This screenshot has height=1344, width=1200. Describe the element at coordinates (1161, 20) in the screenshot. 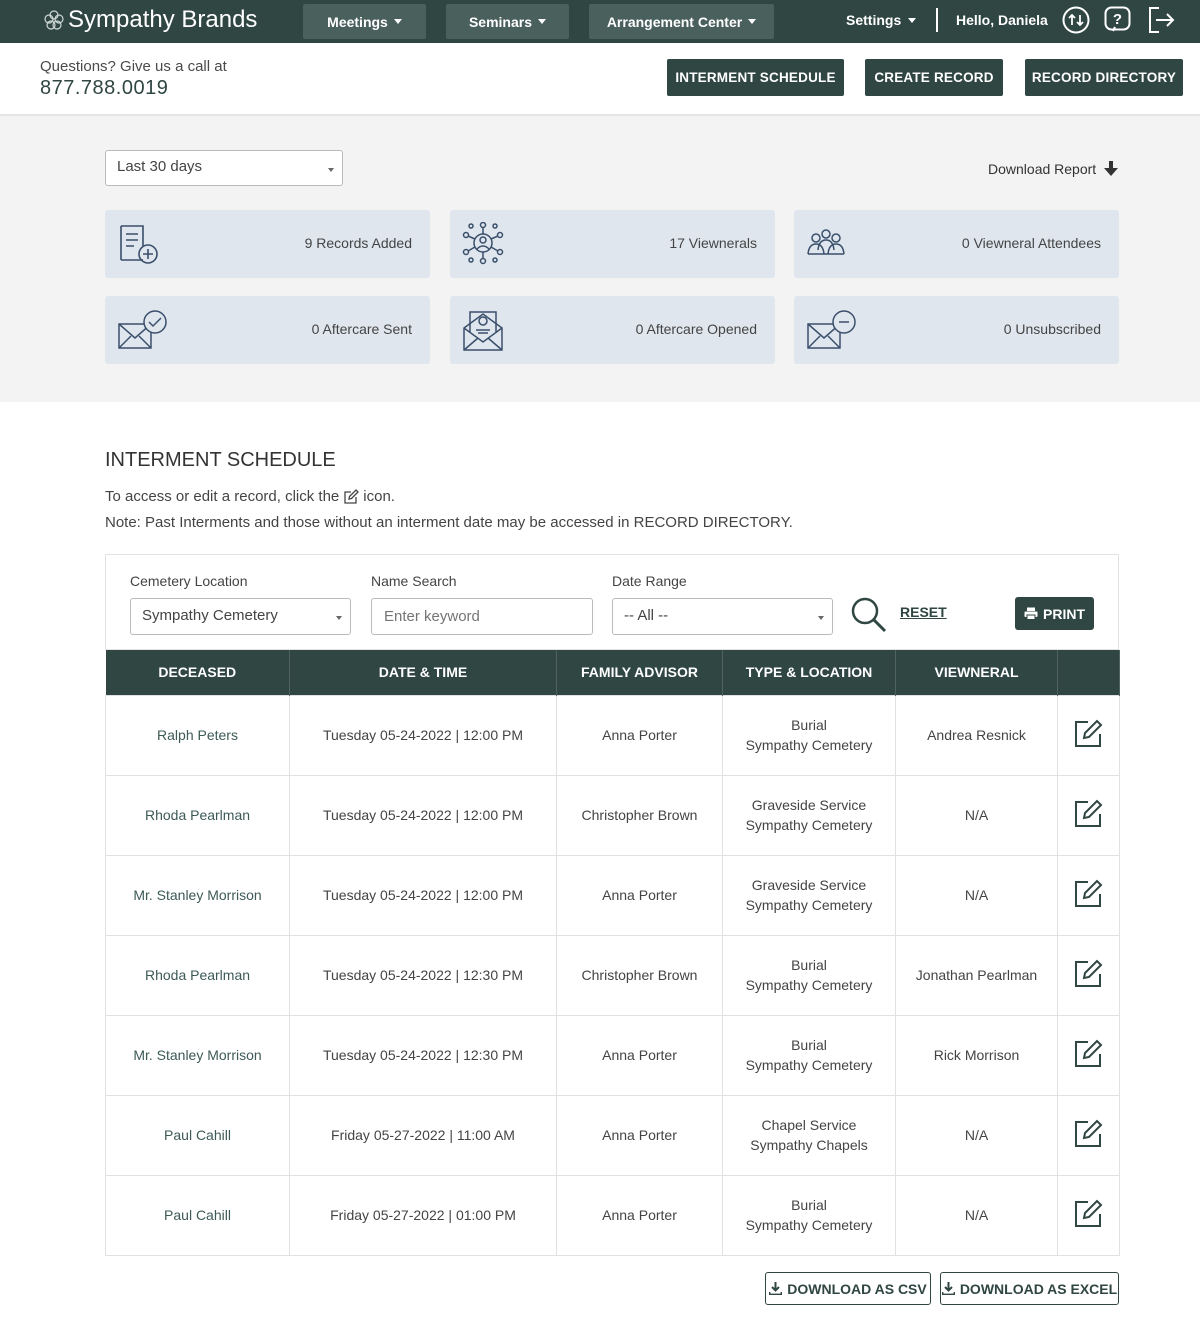

I see `logout-icon` at that location.